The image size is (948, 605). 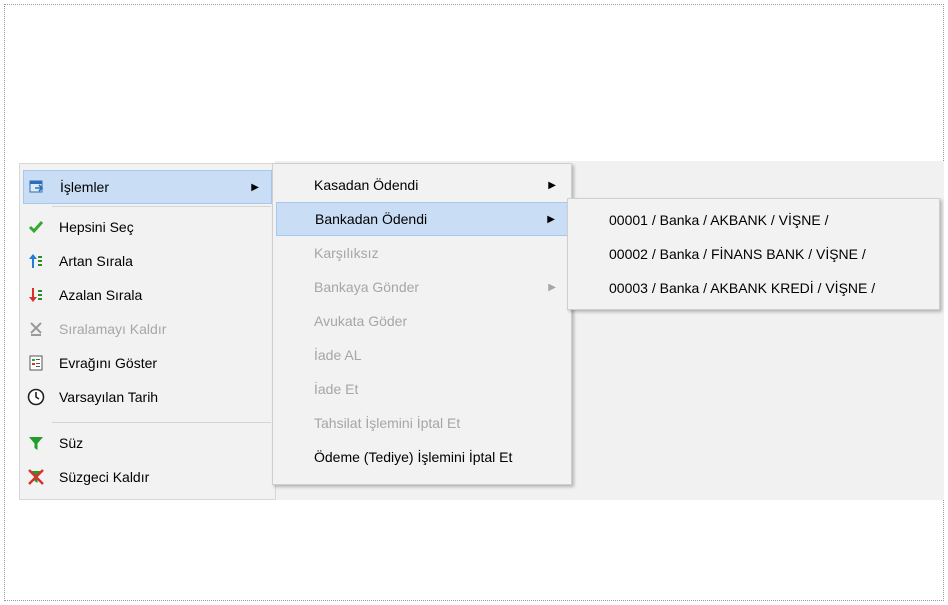 What do you see at coordinates (36, 329) in the screenshot?
I see `remove-sort-icon` at bounding box center [36, 329].